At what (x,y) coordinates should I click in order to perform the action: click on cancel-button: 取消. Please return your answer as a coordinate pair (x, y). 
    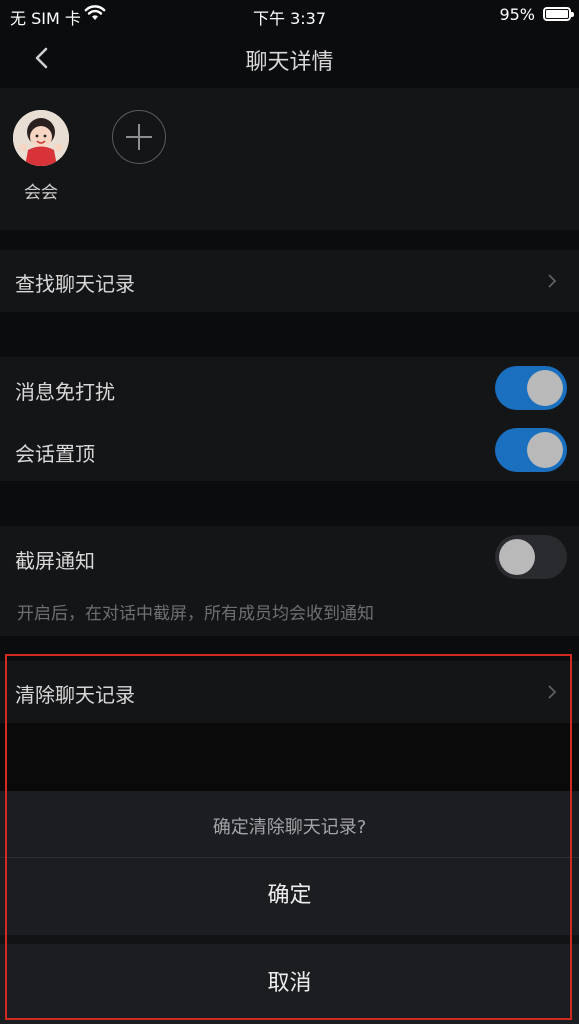
    Looking at the image, I should click on (289, 984).